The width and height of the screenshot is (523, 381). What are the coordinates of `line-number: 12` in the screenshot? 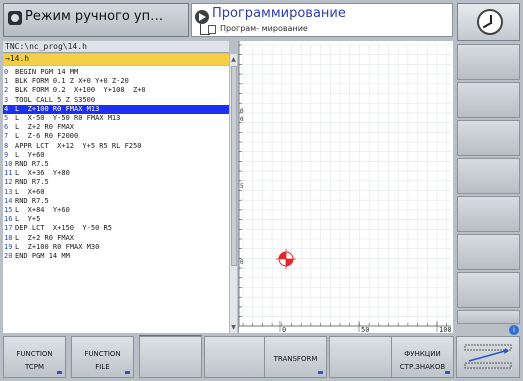 It's located at (8, 182).